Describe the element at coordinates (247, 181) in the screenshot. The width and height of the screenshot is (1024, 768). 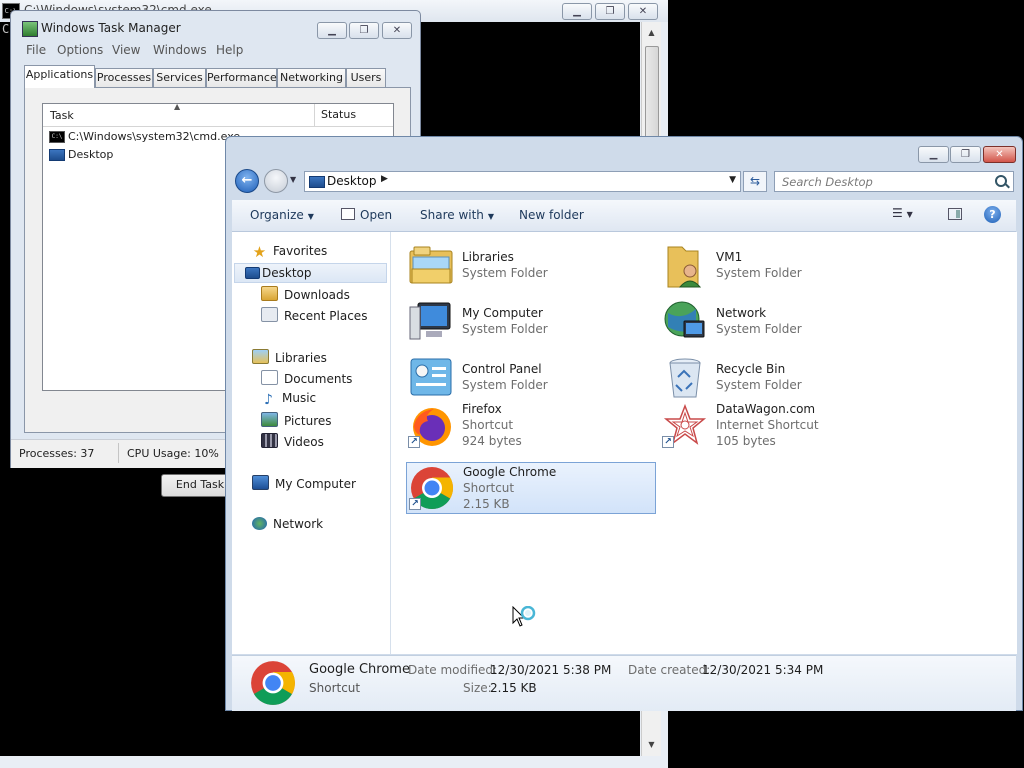
I see `back-button: ←` at that location.